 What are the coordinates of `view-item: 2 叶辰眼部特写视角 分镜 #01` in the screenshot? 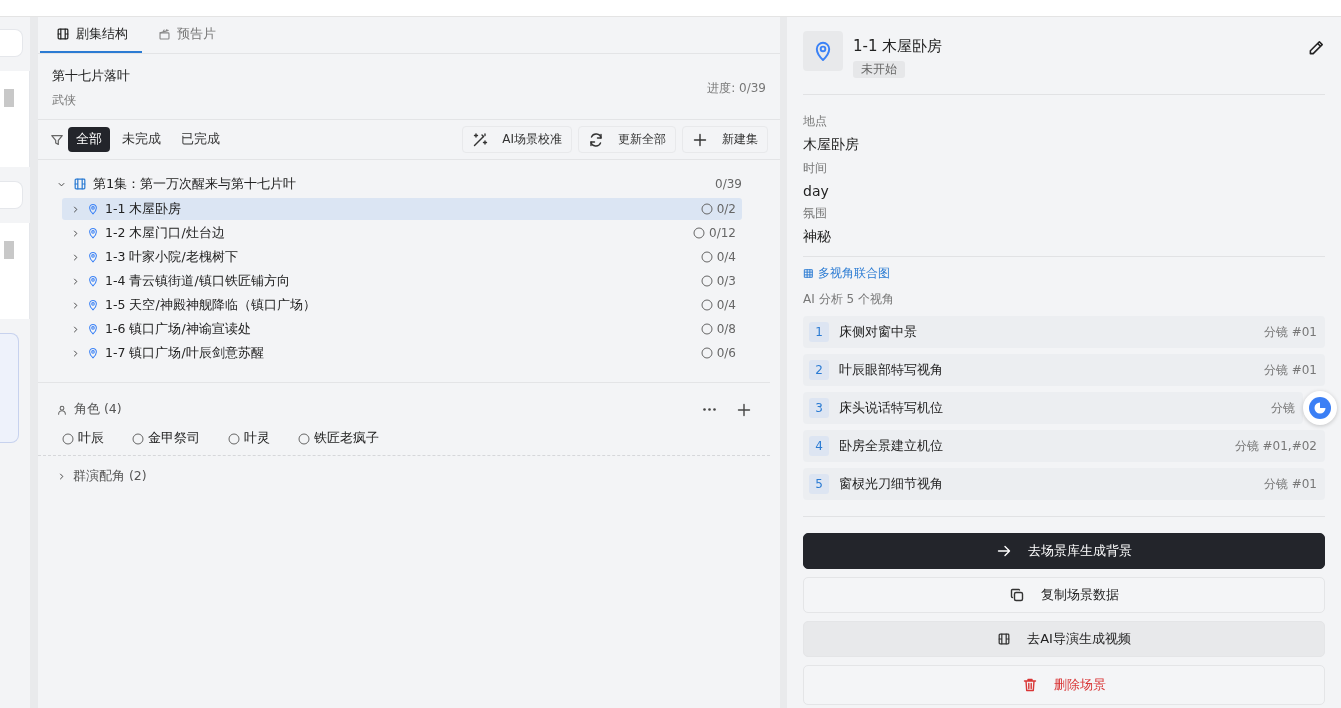 It's located at (1064, 370).